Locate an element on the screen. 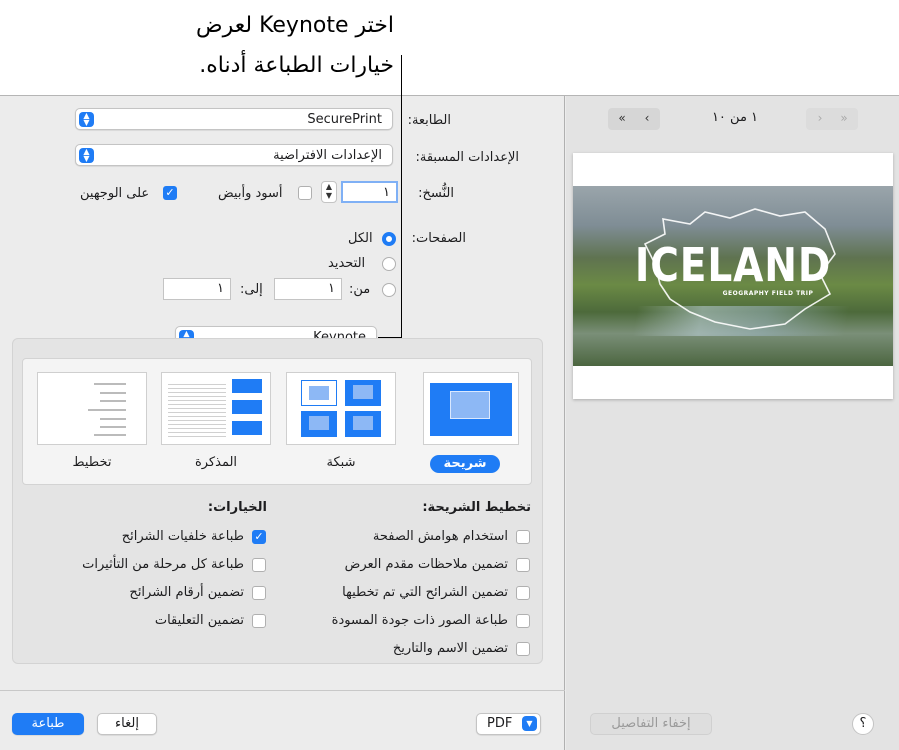 The image size is (899, 750). layout-notes-thumb is located at coordinates (216, 408).